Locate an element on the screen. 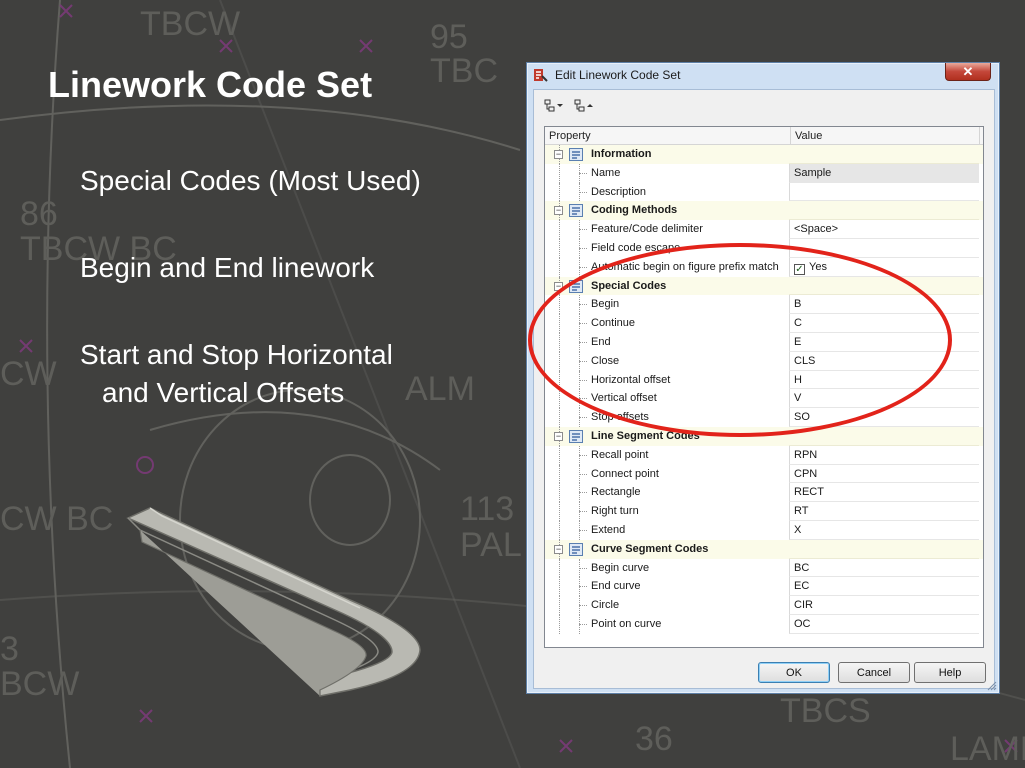  property-category-row: − Line Segment Codes is located at coordinates (764, 436).